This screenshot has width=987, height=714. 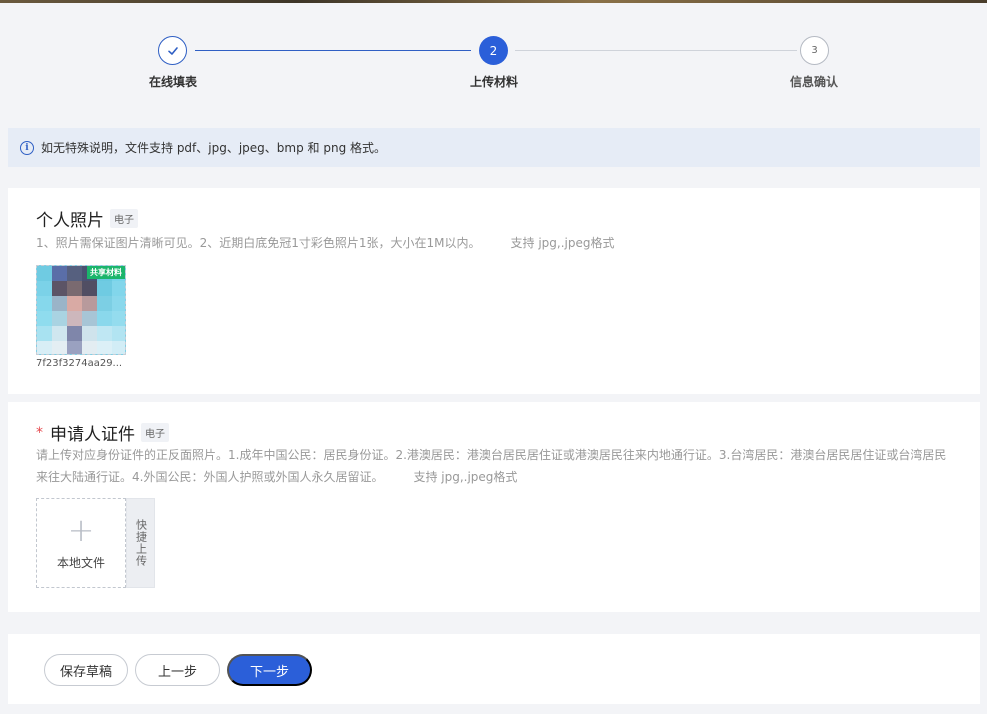 I want to click on blurred-photo-image, so click(x=81, y=310).